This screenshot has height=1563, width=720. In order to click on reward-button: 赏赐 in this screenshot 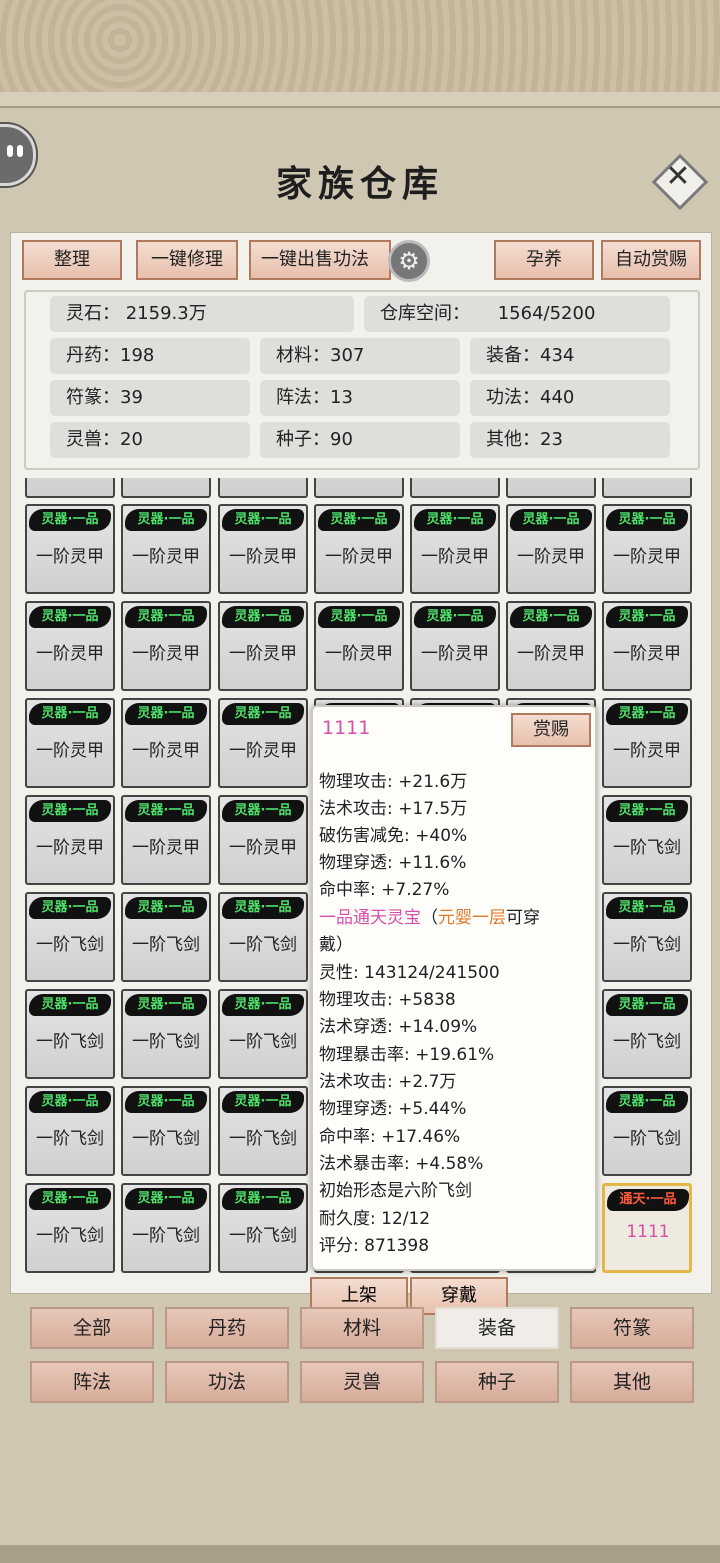, I will do `click(551, 730)`.